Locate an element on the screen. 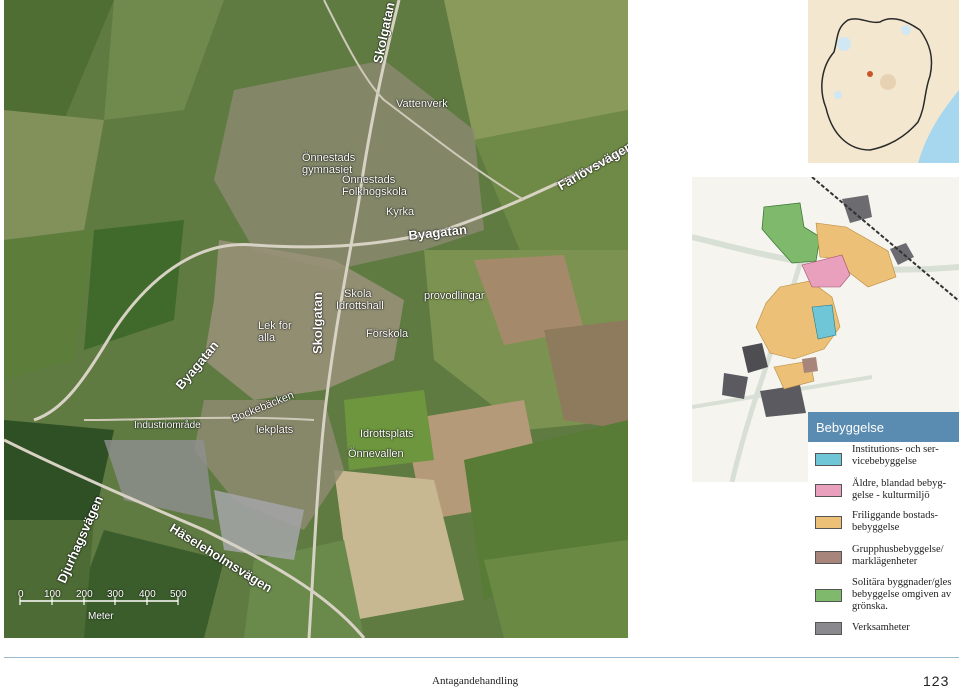 The height and width of the screenshot is (689, 959). footer-label: Antagandehandling is located at coordinates (475, 681).